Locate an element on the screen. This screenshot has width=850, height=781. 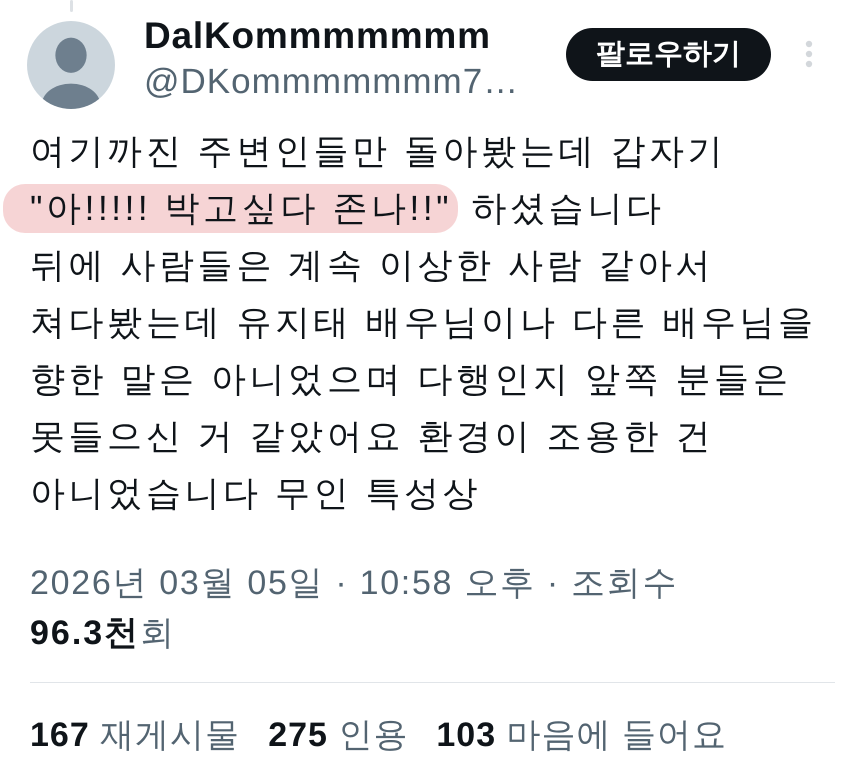
display-name: DalKommmmmmm is located at coordinates (317, 36).